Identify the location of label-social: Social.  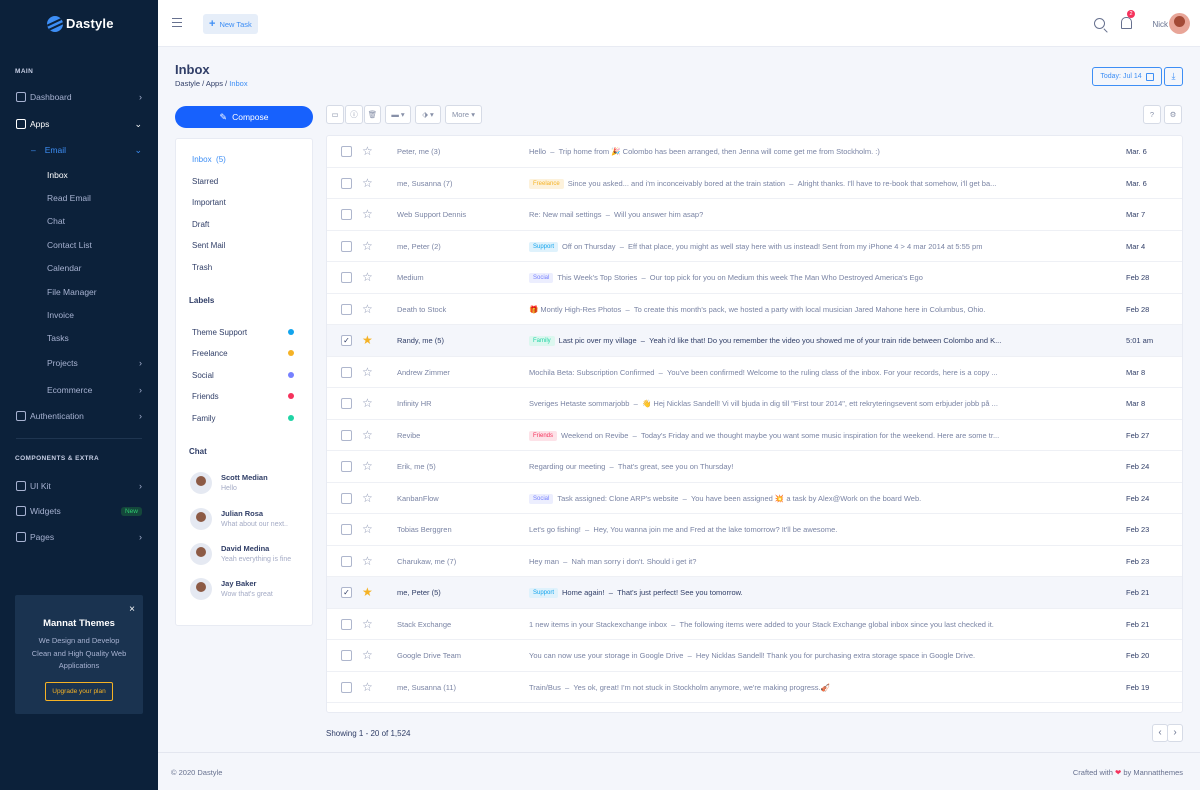
(243, 375).